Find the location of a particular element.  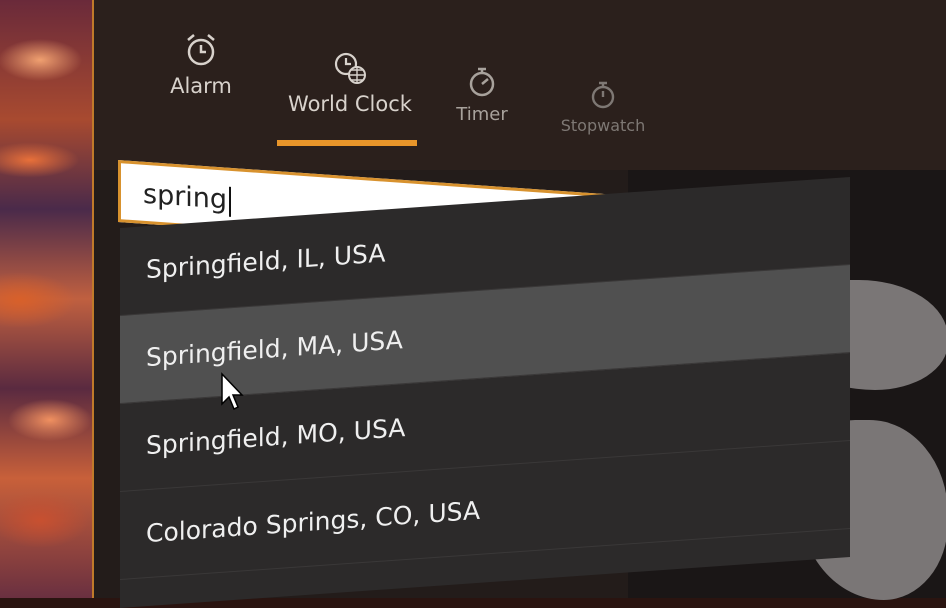

stopwatch-icon is located at coordinates (603, 95).